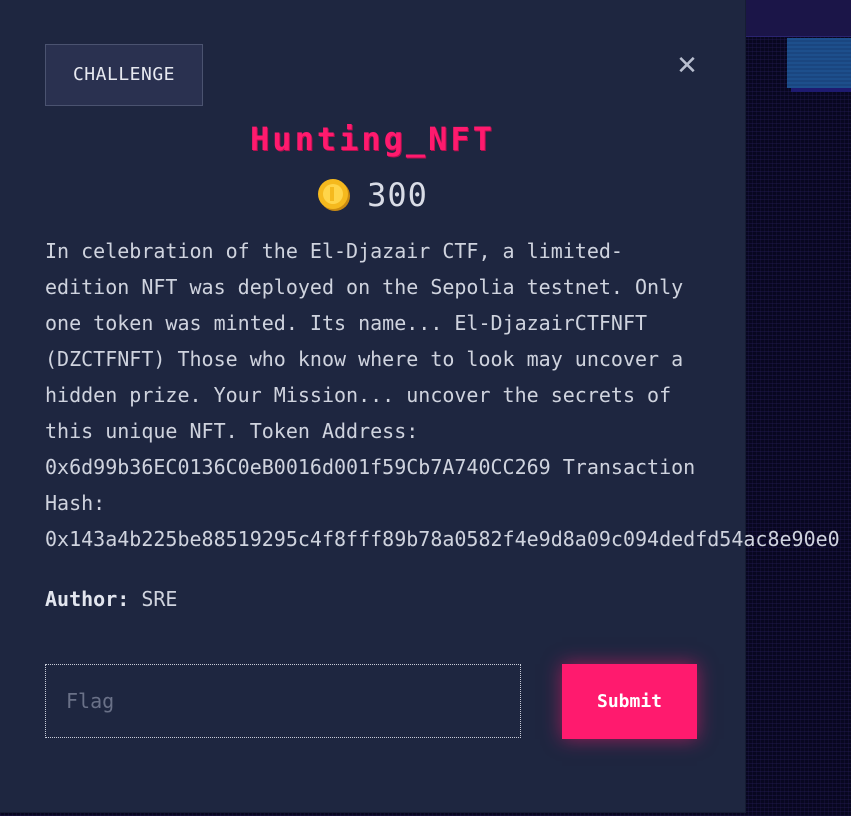  I want to click on coin-icon, so click(334, 195).